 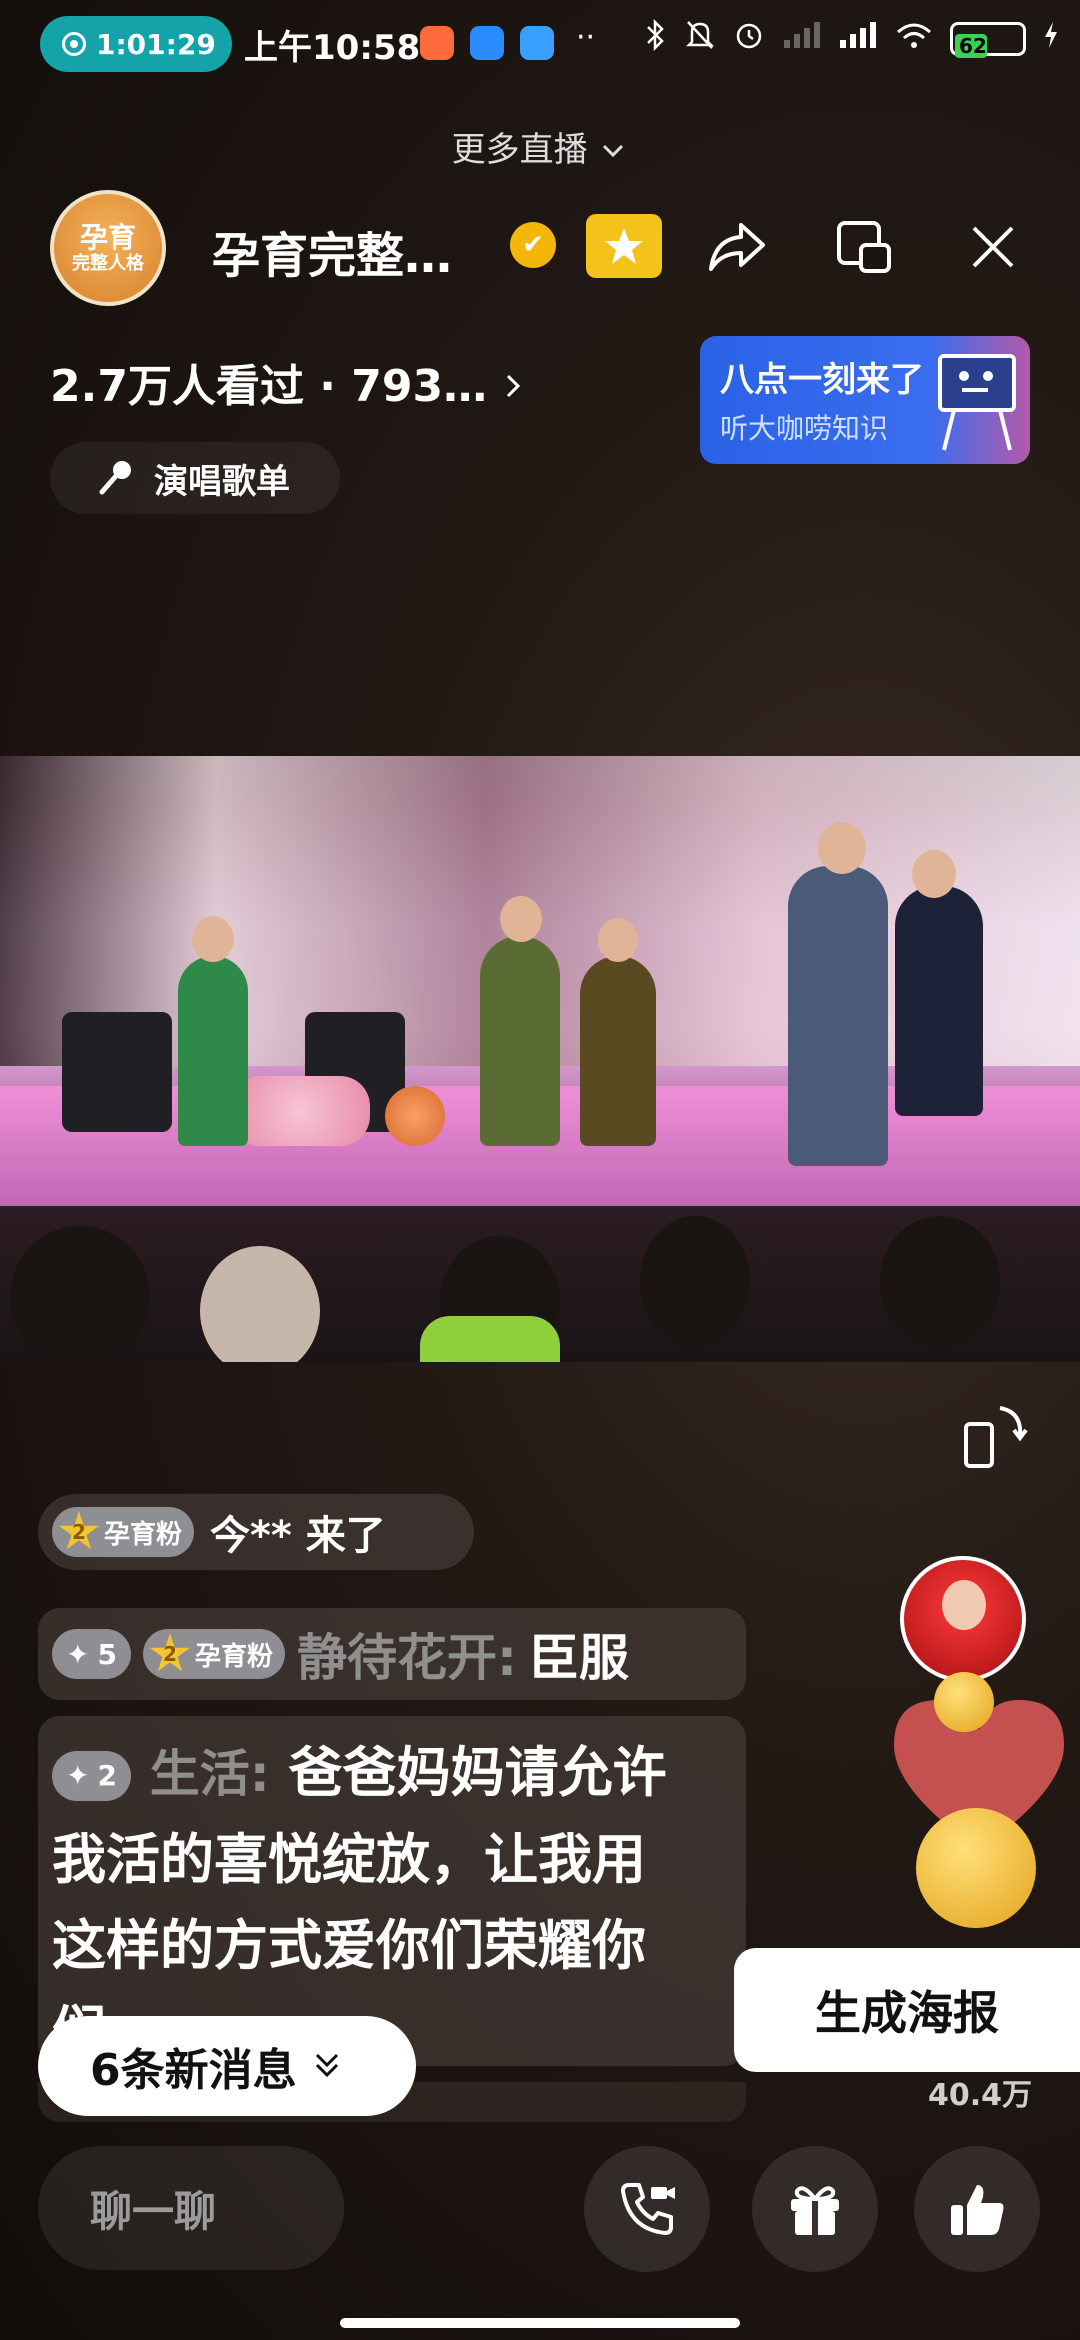 I want to click on plus-badge: ✦ 2, so click(x=91, y=1776).